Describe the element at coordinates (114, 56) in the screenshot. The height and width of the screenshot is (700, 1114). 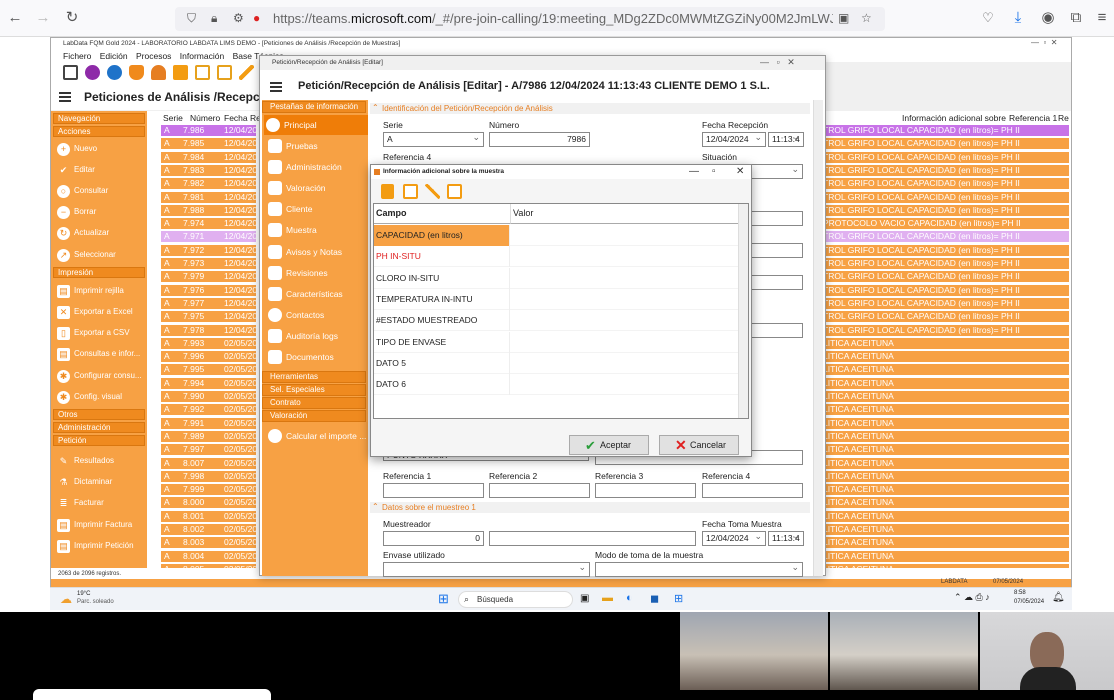
I see `menu-edicion: Edición` at that location.